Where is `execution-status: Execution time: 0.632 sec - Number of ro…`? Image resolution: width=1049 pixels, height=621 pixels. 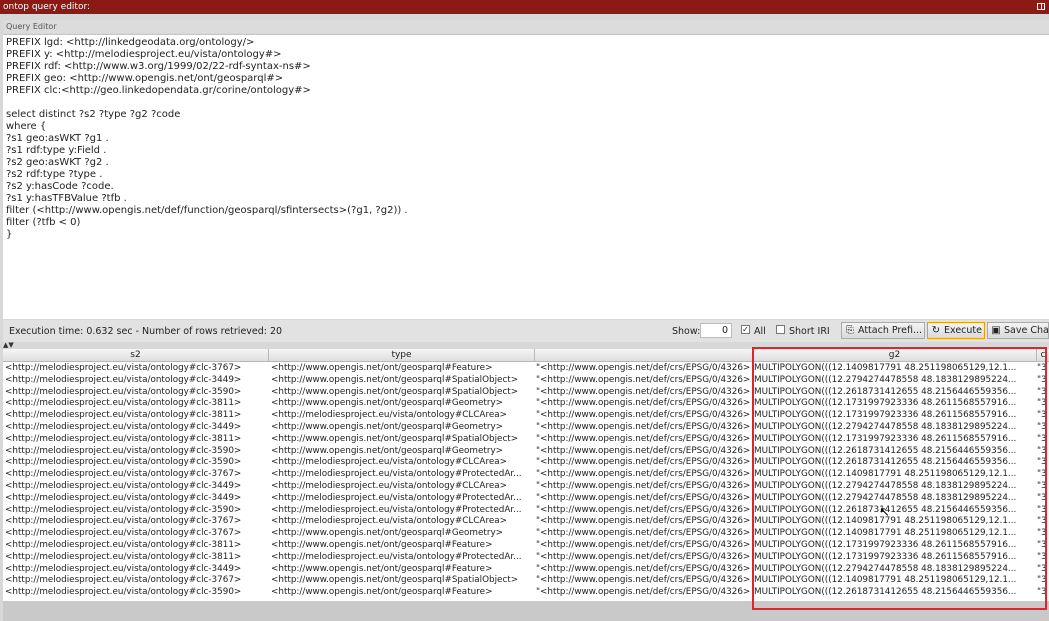 execution-status: Execution time: 0.632 sec - Number of ro… is located at coordinates (146, 331).